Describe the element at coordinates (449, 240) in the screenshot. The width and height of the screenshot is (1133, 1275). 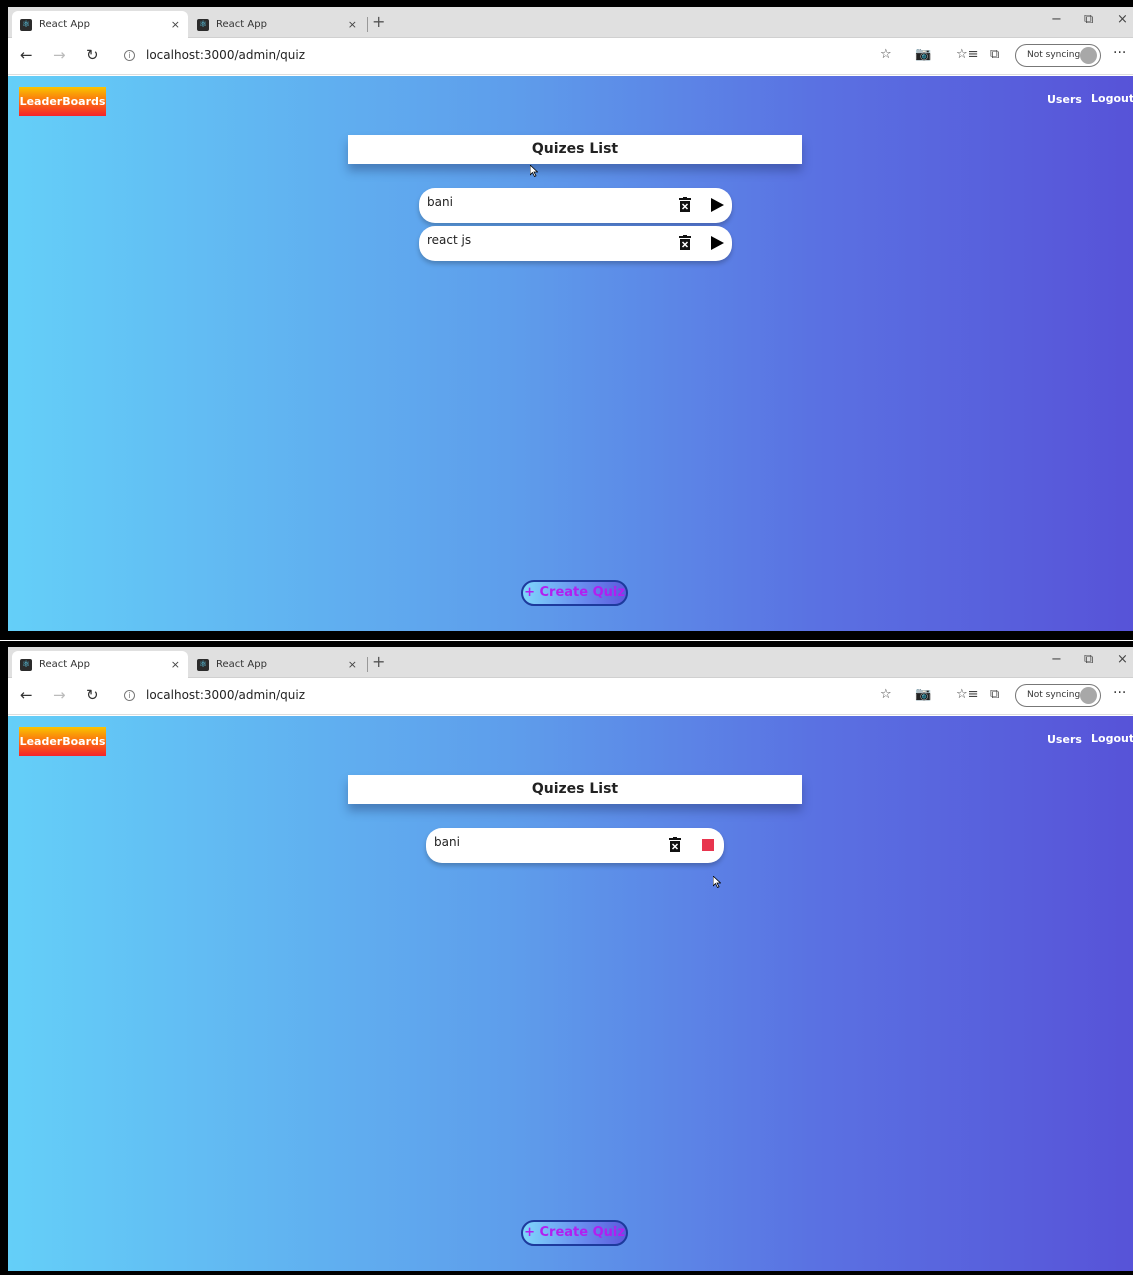
I see `quiz-name: react js` at that location.